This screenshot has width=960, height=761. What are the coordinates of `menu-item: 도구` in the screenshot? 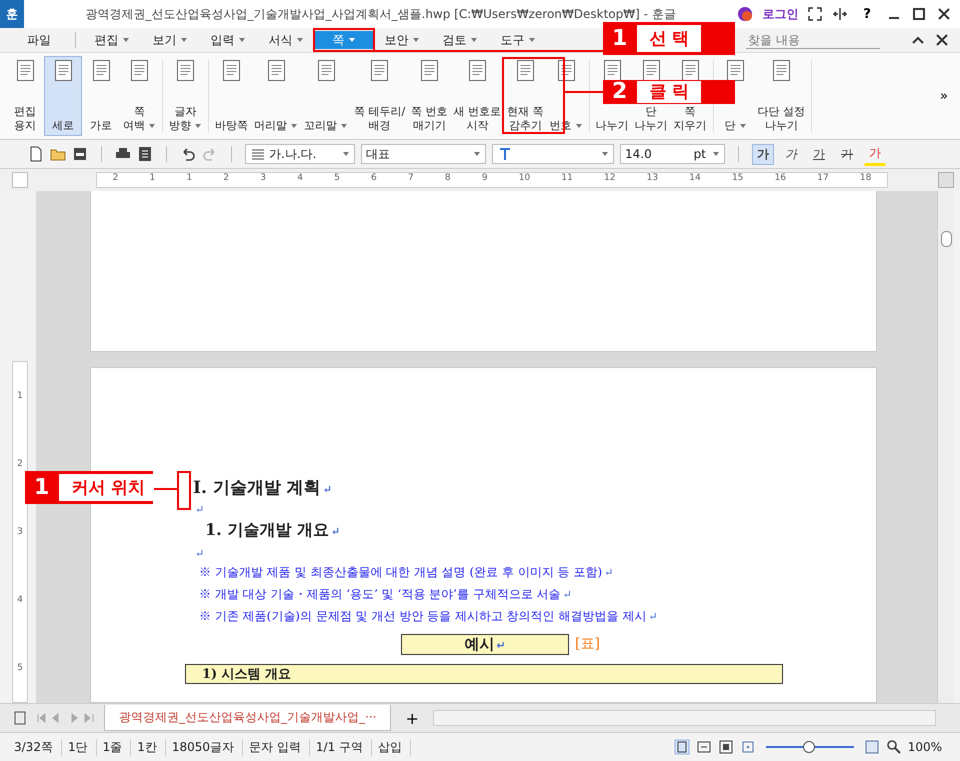 It's located at (518, 40).